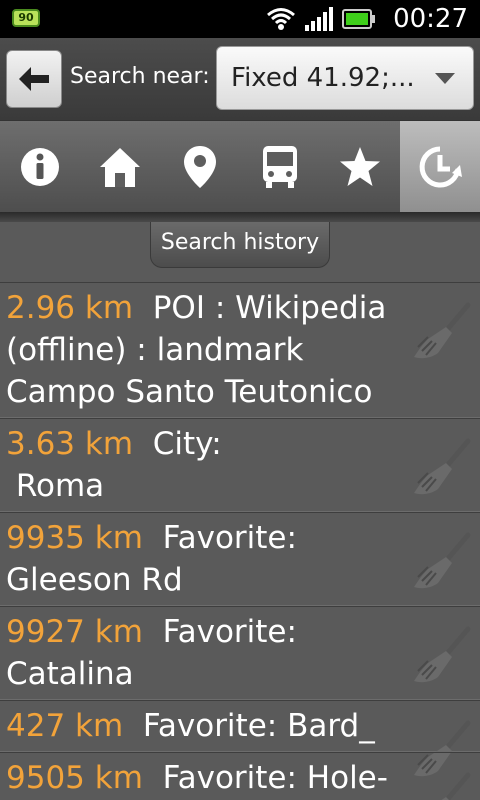 This screenshot has width=480, height=800. Describe the element at coordinates (358, 19) in the screenshot. I see `battery-icon` at that location.